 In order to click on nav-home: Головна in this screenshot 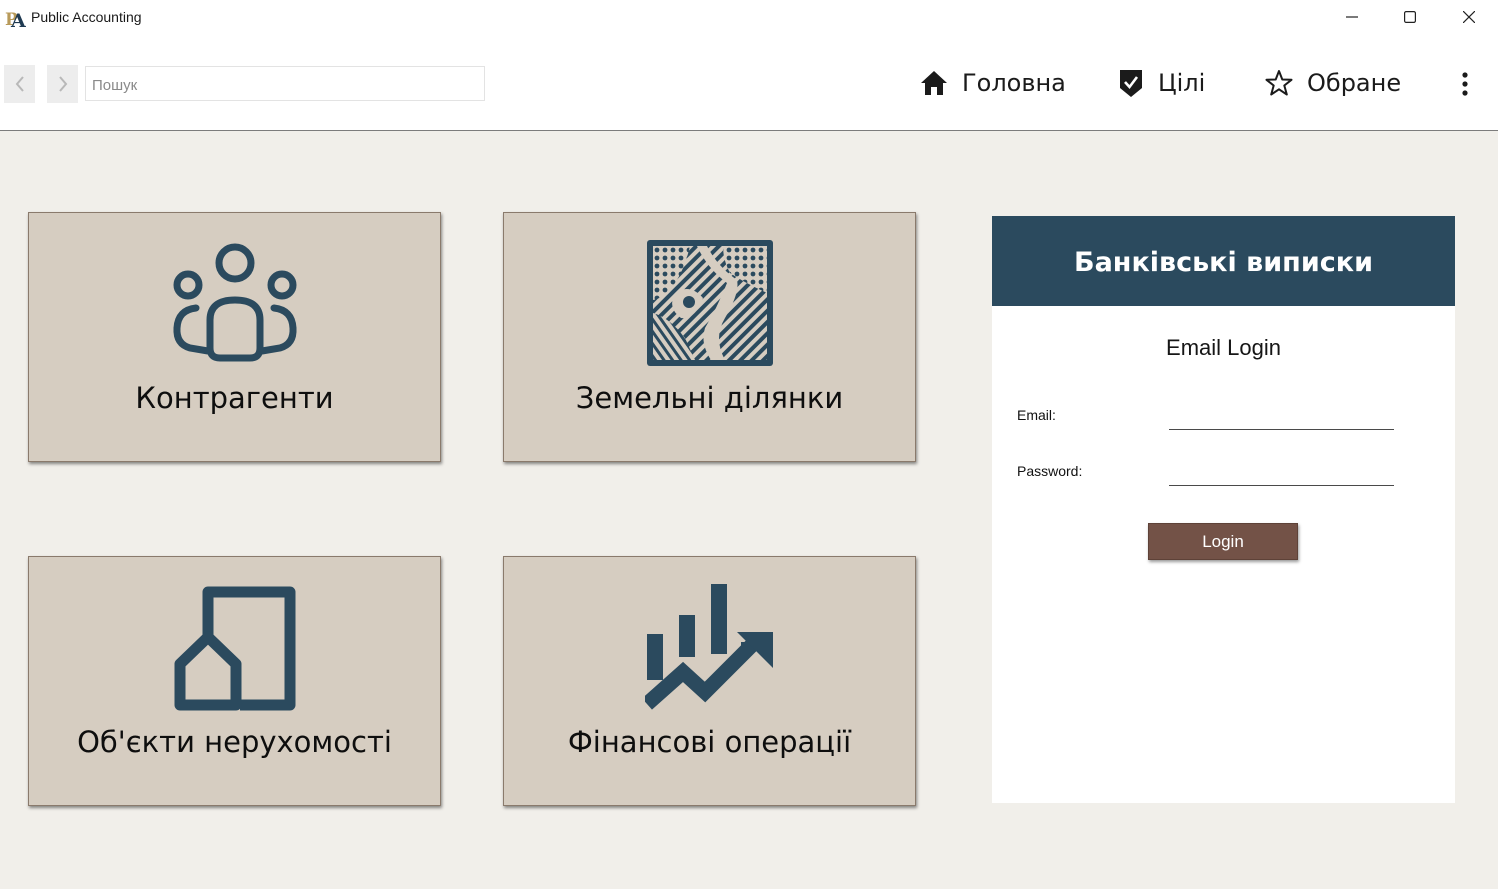, I will do `click(993, 83)`.